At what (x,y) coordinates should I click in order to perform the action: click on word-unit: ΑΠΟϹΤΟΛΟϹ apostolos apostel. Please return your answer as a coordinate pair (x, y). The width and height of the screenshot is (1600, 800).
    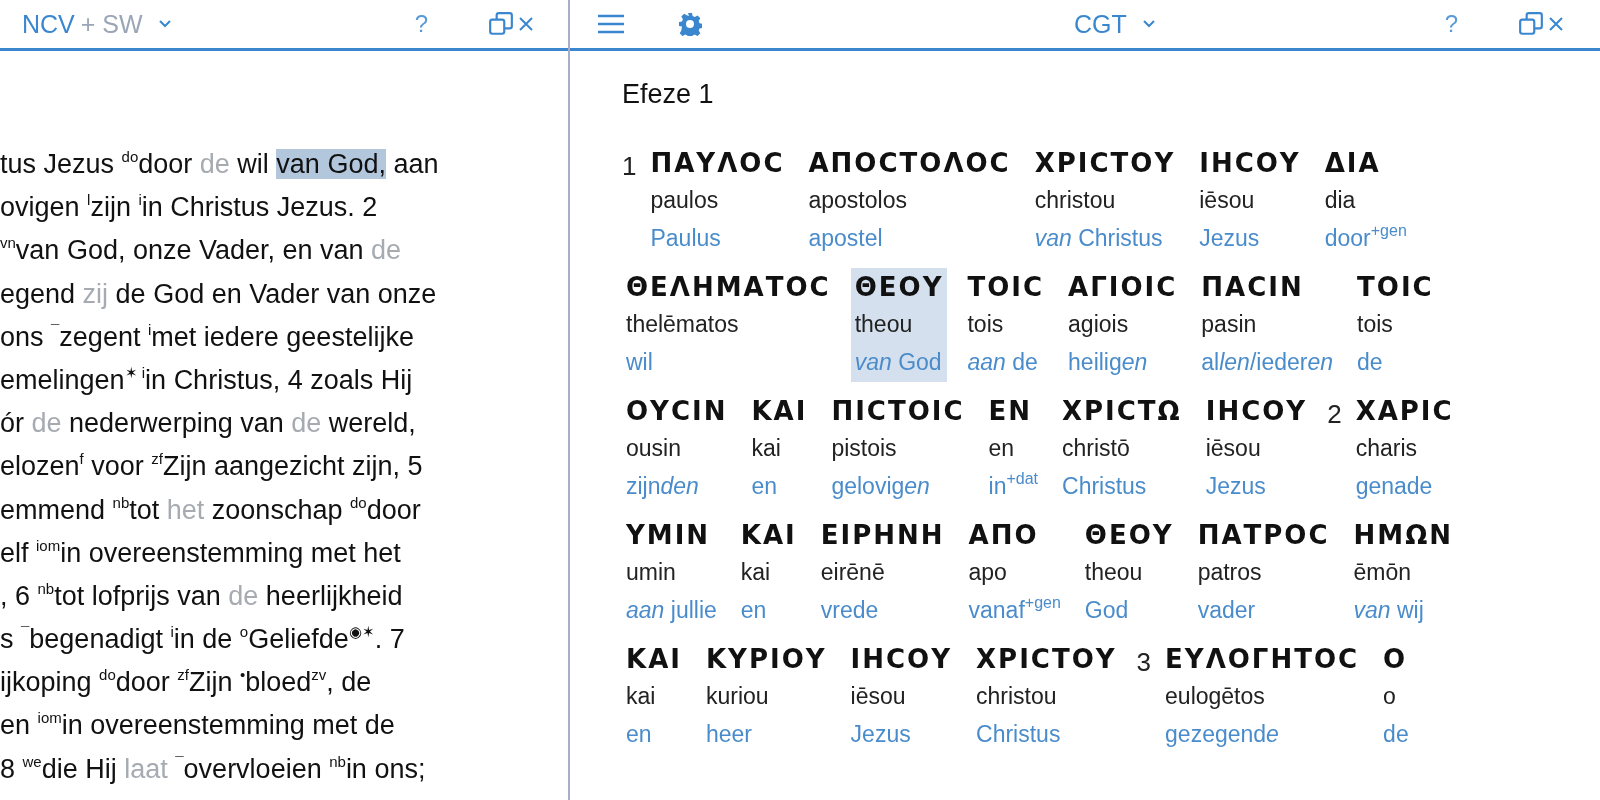
    Looking at the image, I should click on (909, 201).